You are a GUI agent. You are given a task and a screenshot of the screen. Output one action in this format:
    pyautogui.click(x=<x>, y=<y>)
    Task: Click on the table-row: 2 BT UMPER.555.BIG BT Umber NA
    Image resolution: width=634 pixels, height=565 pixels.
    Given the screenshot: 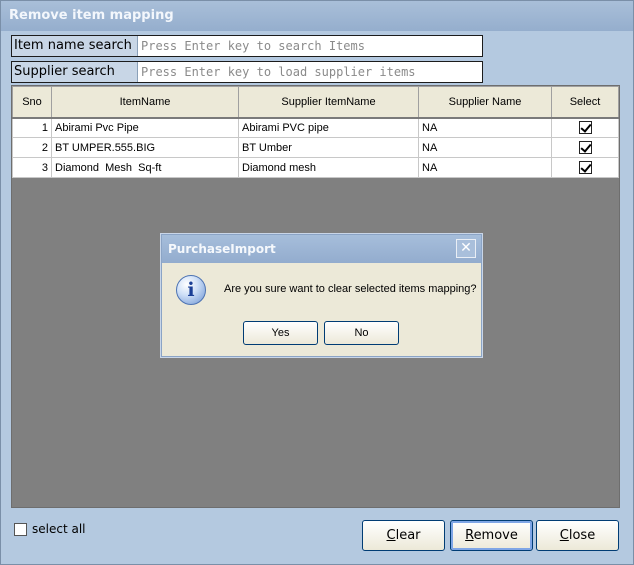 What is the action you would take?
    pyautogui.click(x=315, y=147)
    